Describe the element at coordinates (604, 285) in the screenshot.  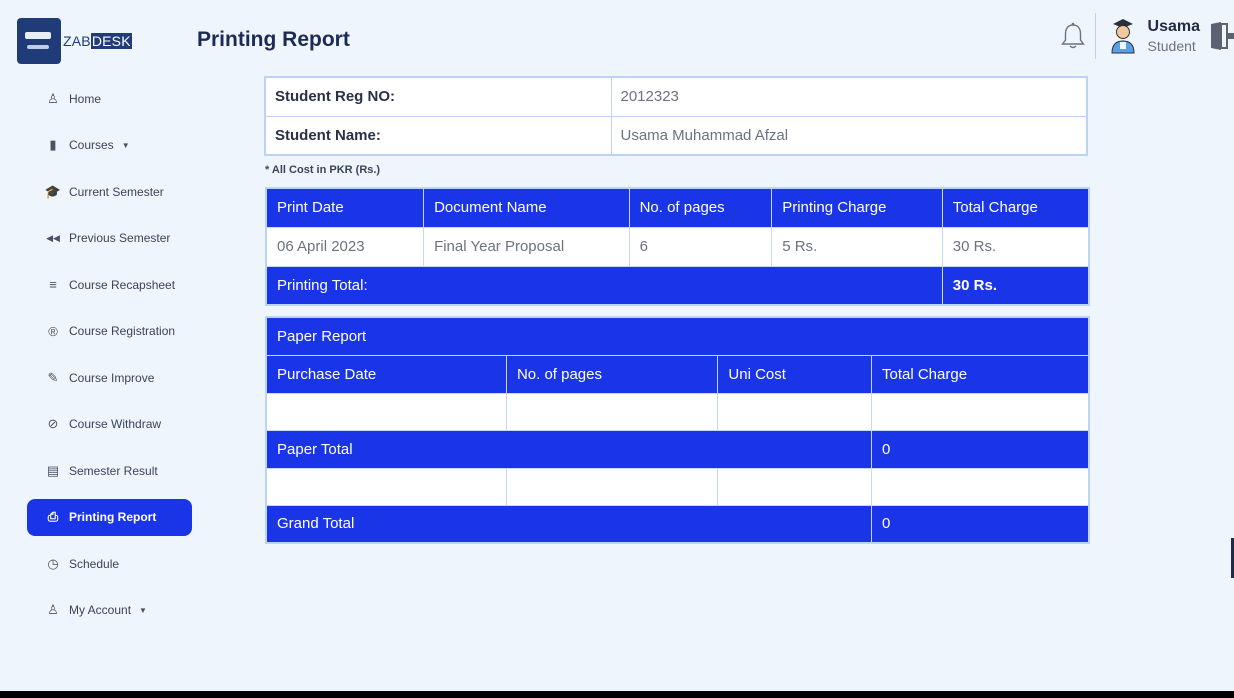
I see `printing-total-label: Printing Total:` at that location.